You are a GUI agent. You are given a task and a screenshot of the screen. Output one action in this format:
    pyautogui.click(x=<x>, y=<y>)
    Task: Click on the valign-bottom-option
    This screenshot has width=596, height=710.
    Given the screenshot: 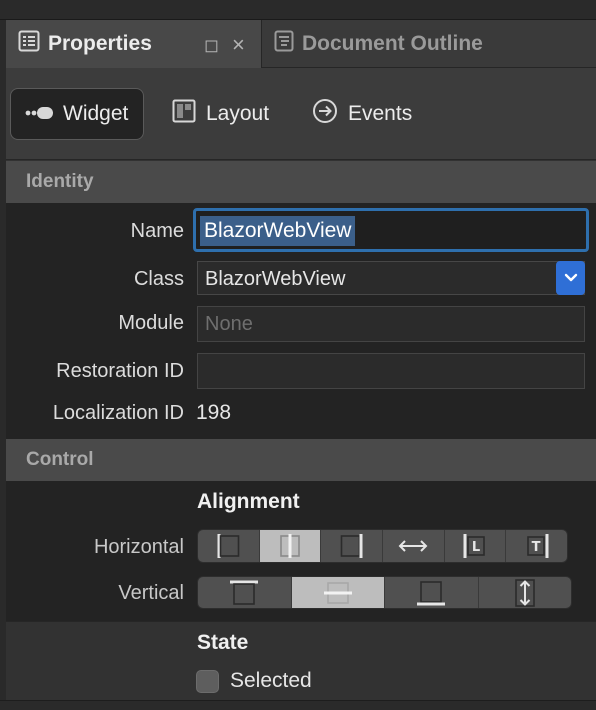 What is the action you would take?
    pyautogui.click(x=432, y=592)
    